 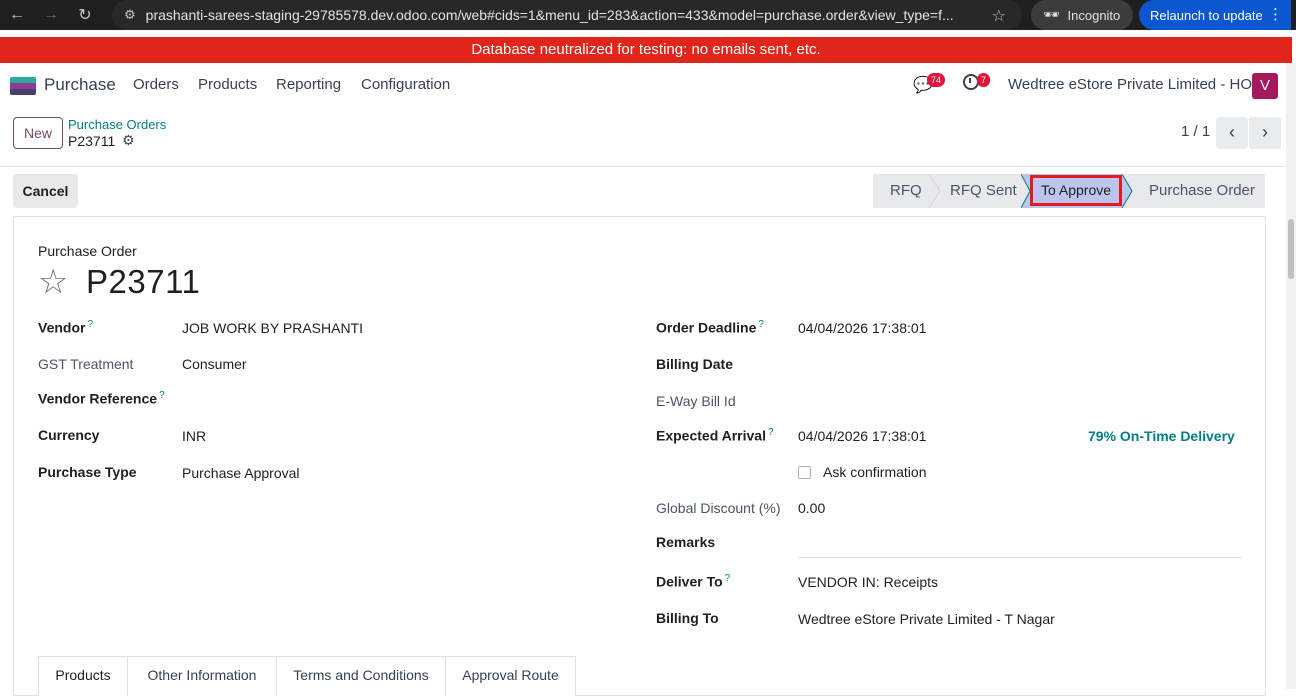 I want to click on pager-value: 1 / 1, so click(x=1195, y=131).